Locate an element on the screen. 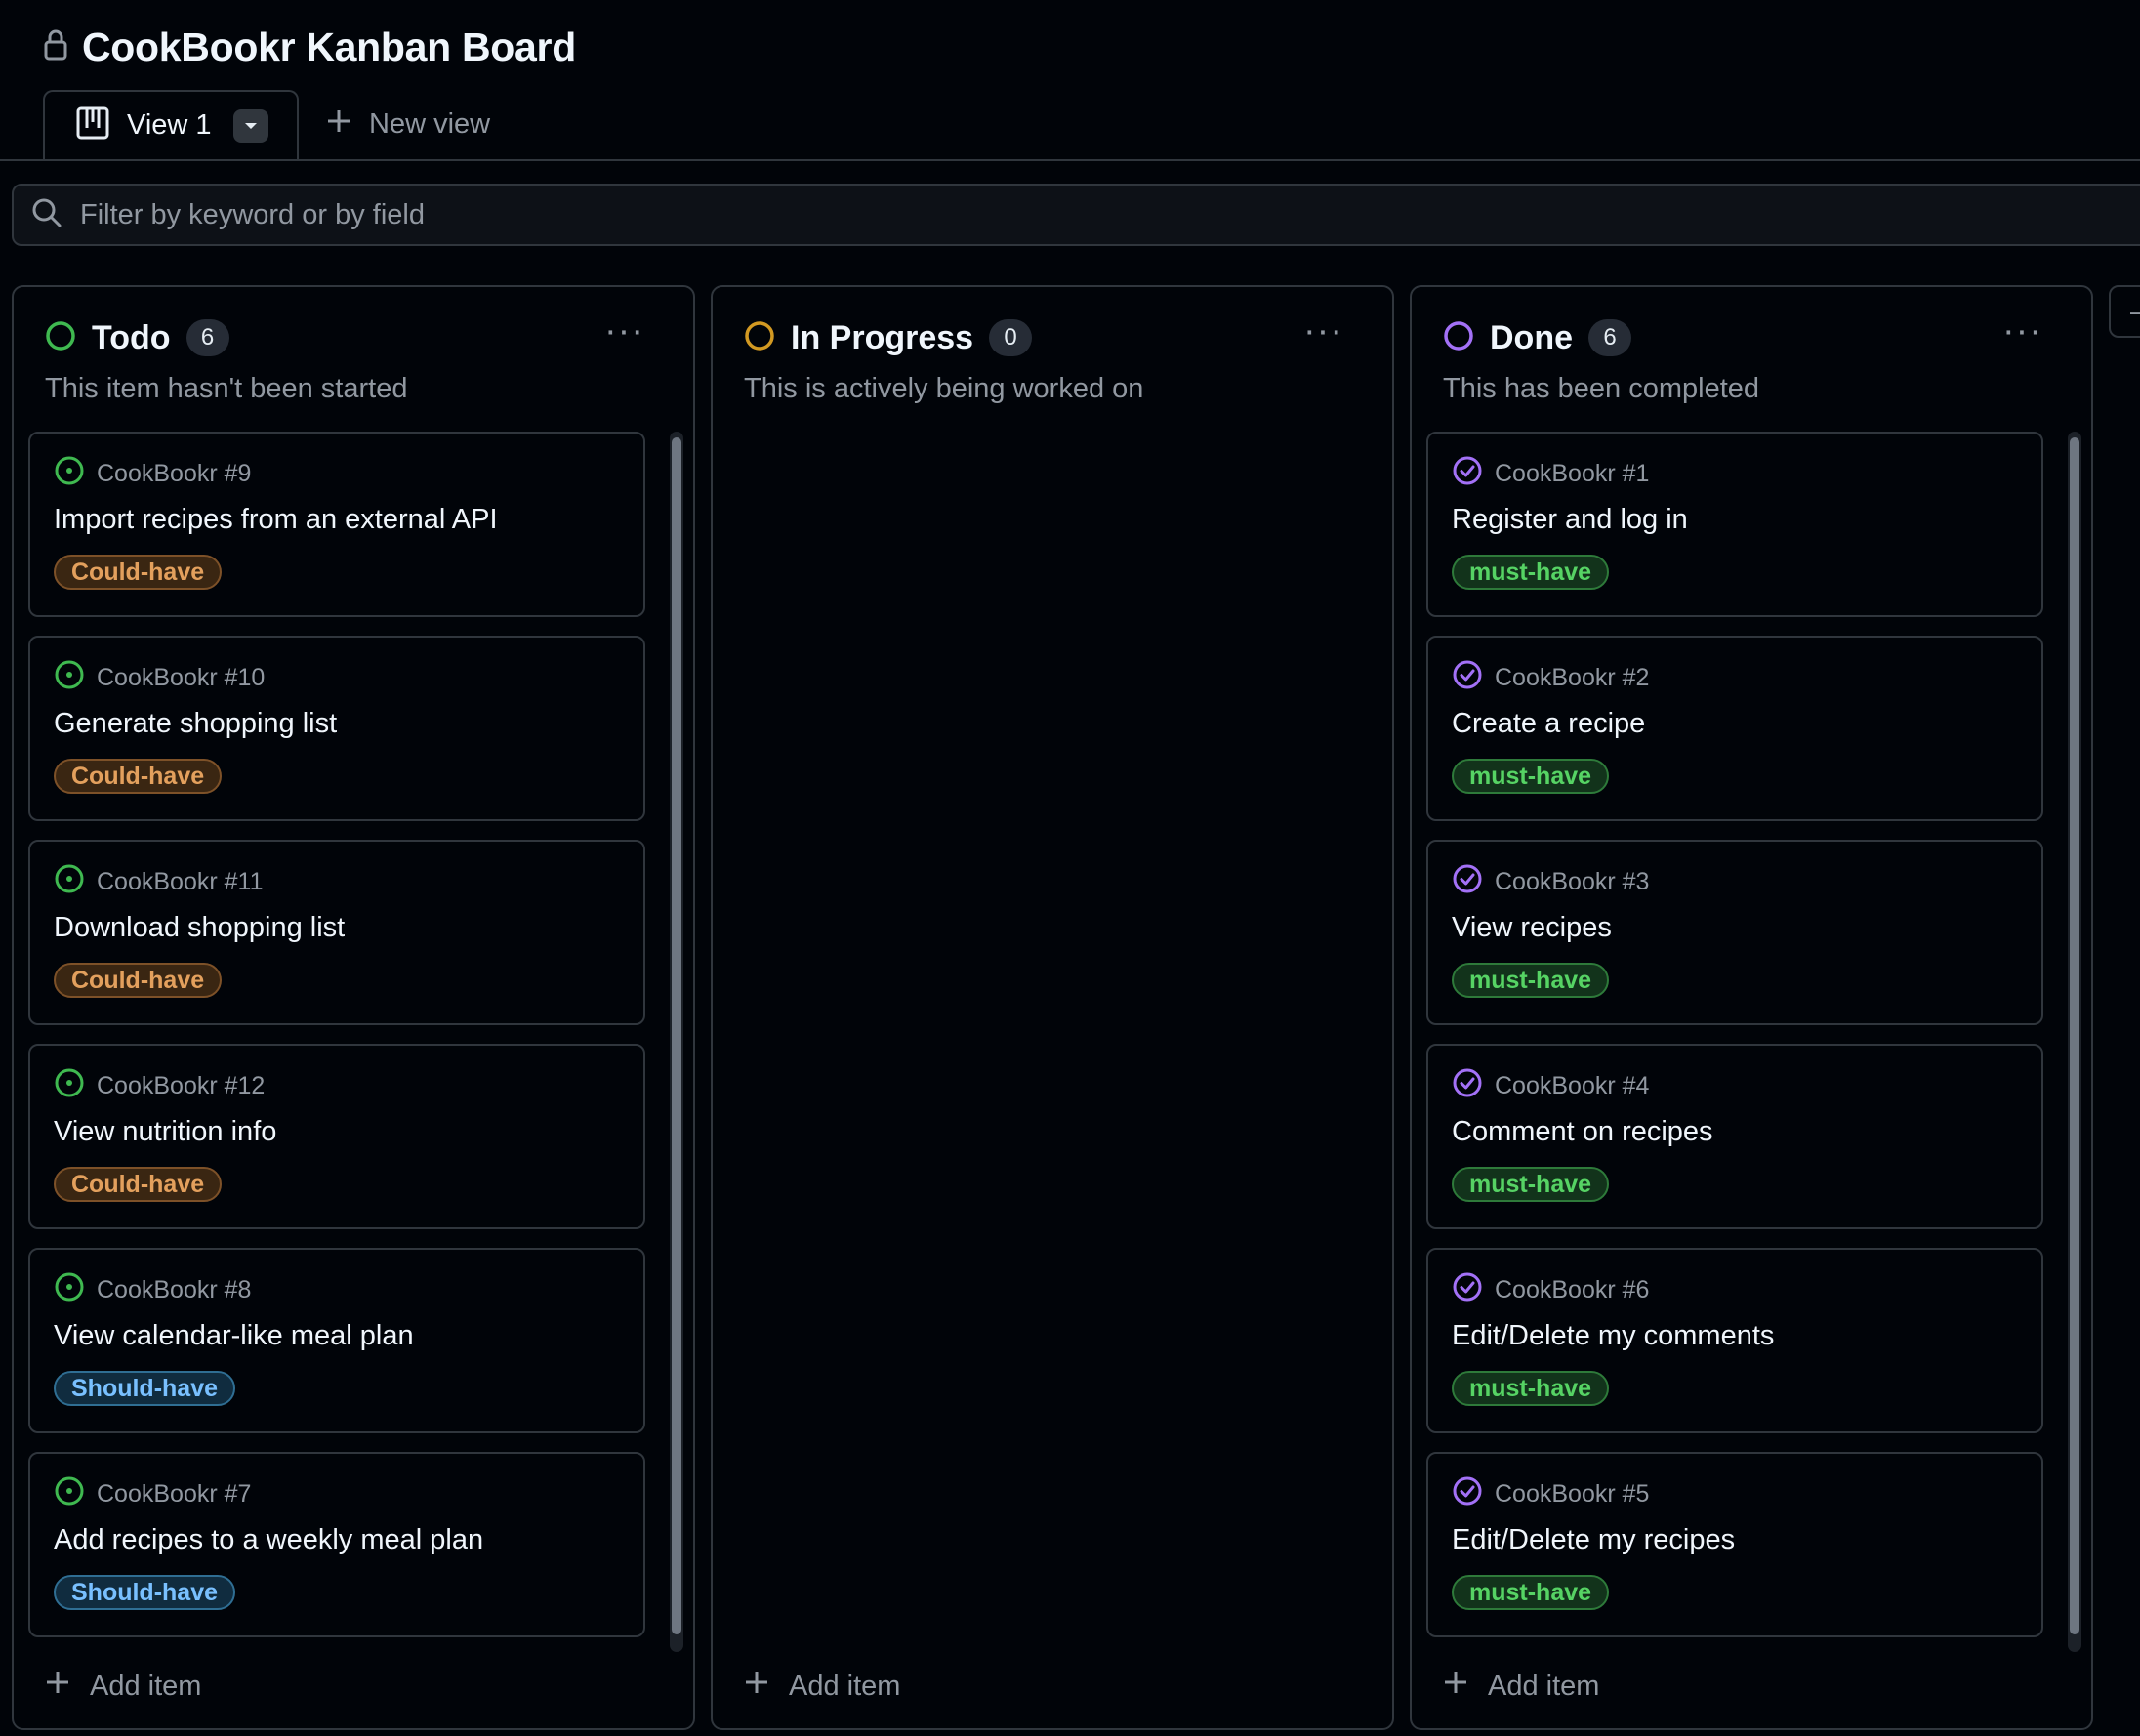 This screenshot has height=1736, width=2140. card-reference: CookBookr #2 is located at coordinates (1550, 678).